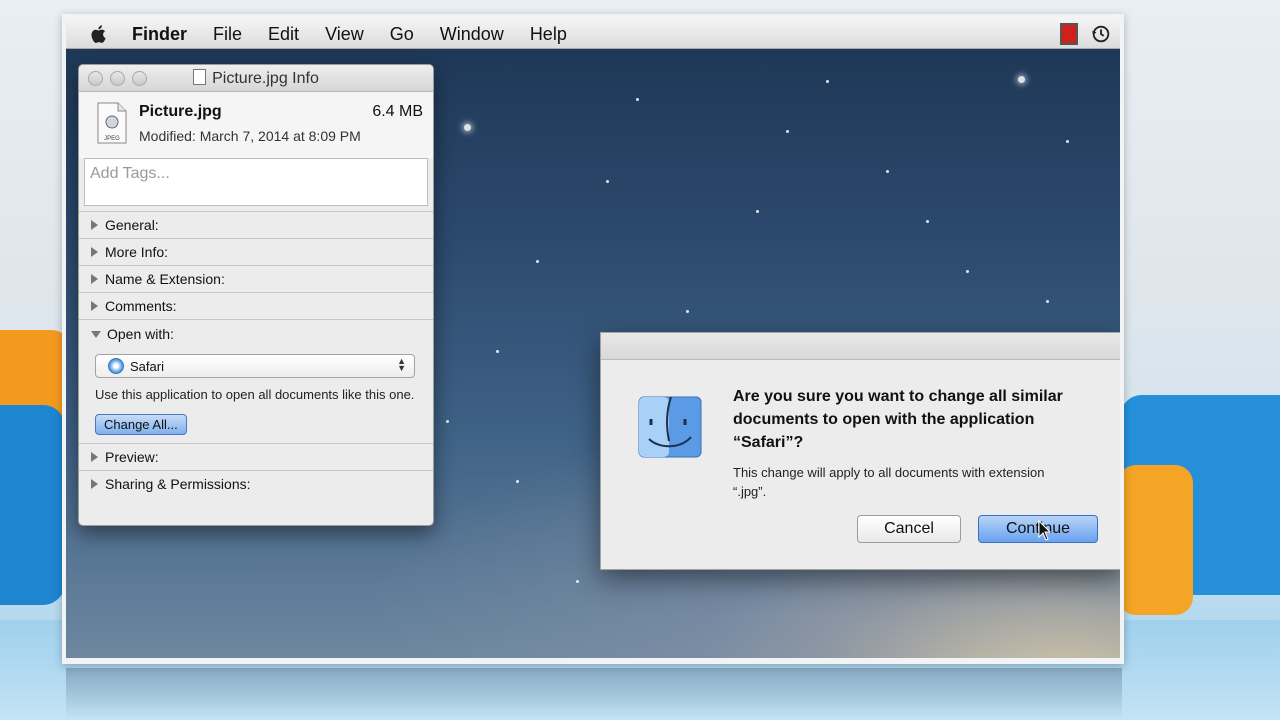  I want to click on section-label: Open with:, so click(140, 334).